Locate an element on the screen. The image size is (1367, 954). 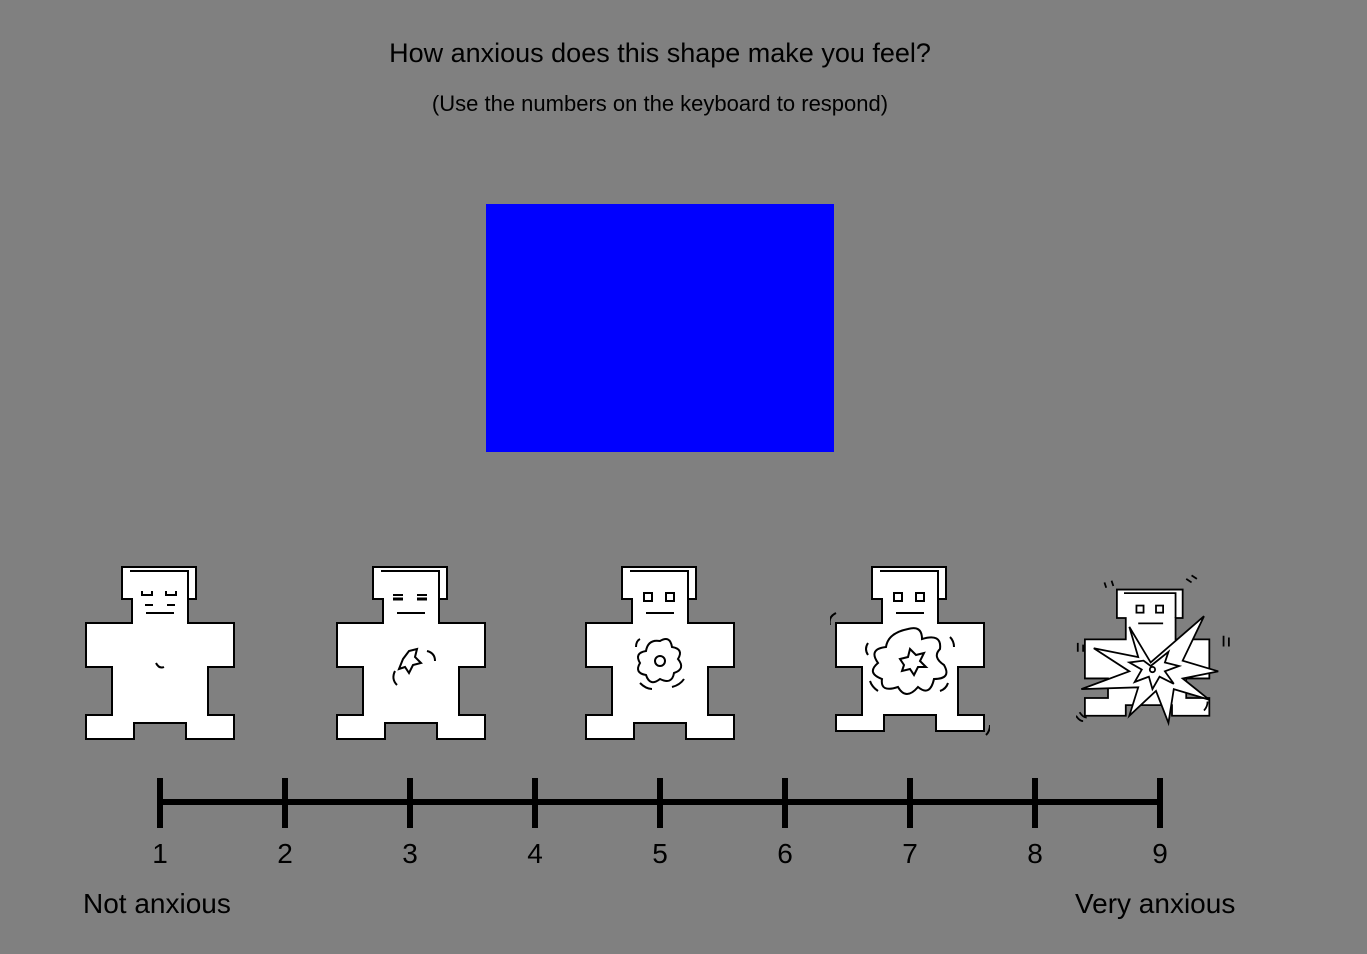
calm-manikin-icon is located at coordinates (160, 653).